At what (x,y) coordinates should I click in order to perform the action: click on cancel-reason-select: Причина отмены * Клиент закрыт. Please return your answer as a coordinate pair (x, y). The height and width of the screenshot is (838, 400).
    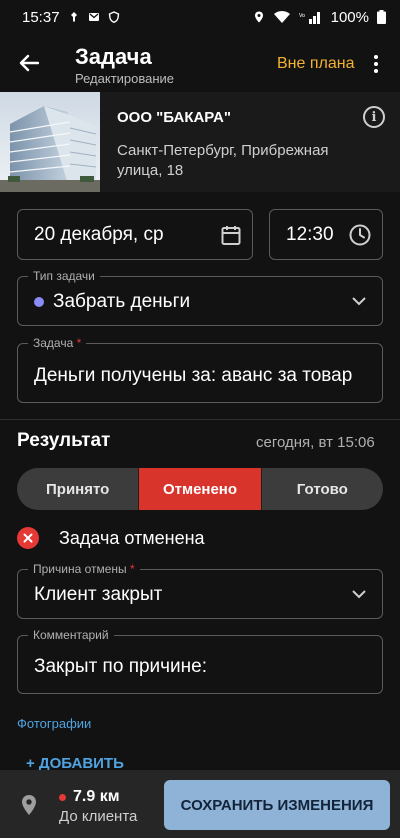
    Looking at the image, I should click on (200, 590).